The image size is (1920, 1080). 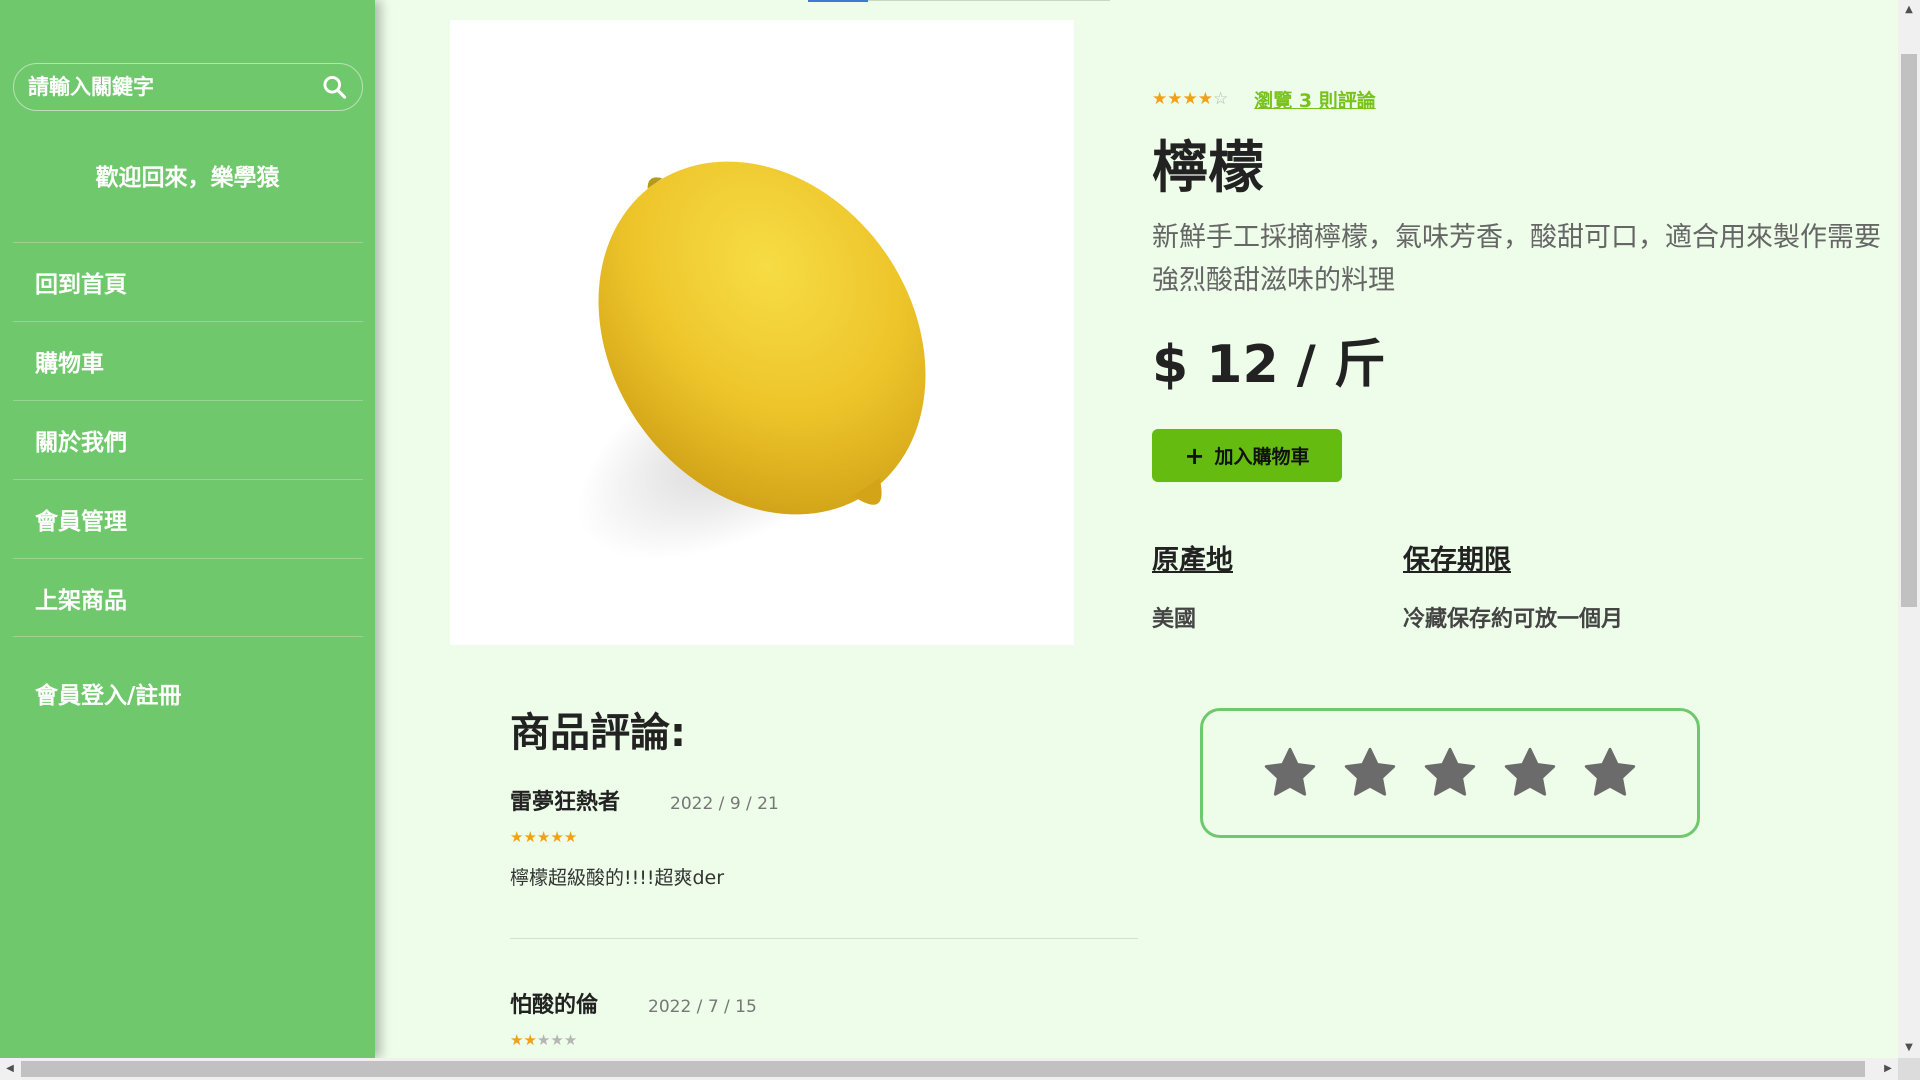 I want to click on scroll-left-arrow-icon: ◀, so click(x=10, y=1069).